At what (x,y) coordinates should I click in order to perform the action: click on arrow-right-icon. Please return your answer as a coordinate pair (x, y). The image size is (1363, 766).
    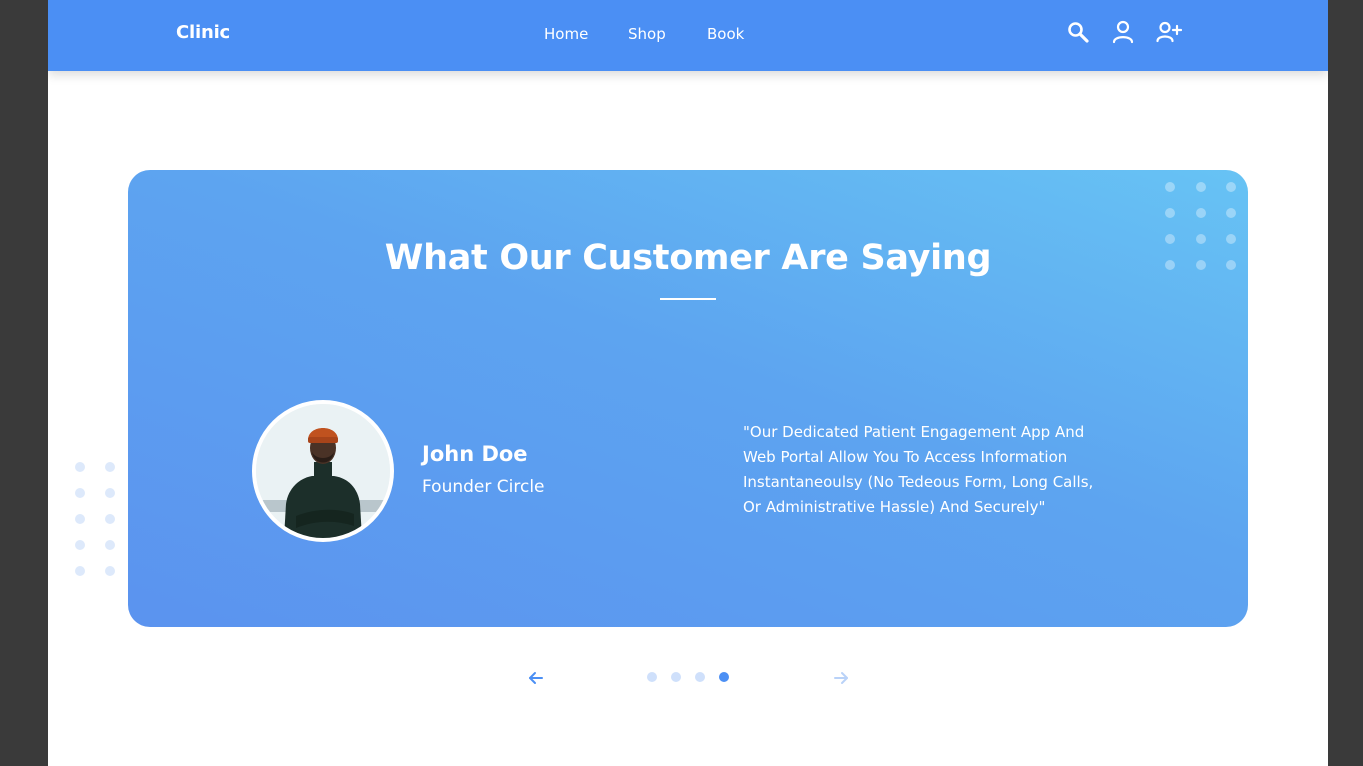
    Looking at the image, I should click on (841, 678).